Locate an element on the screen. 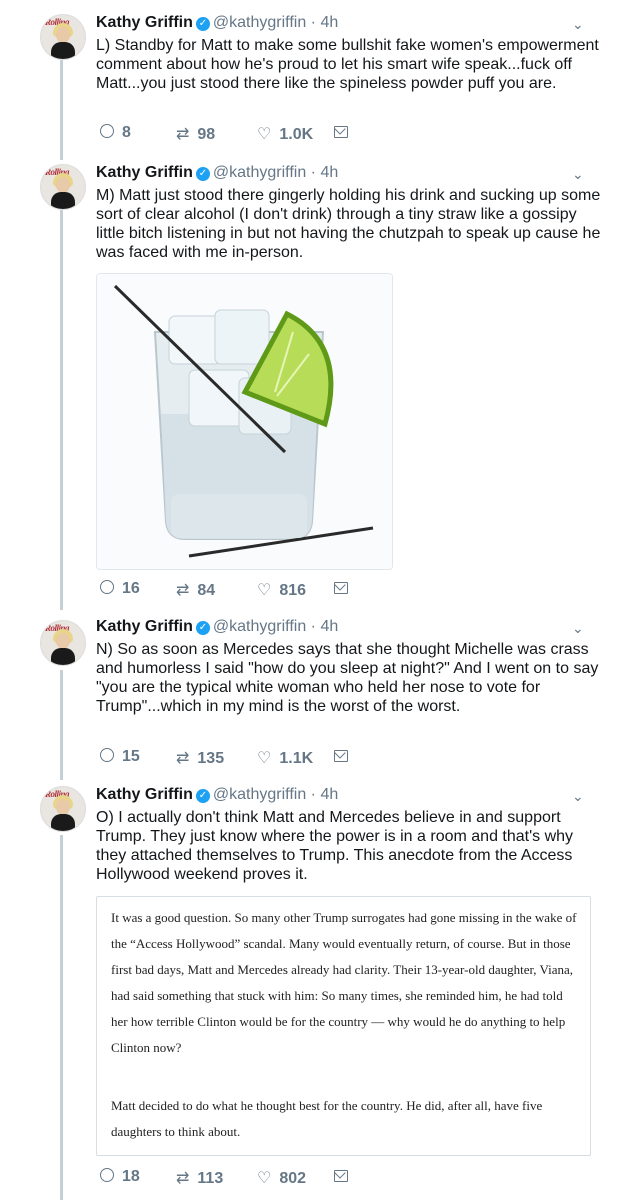  retweet-count: 98 is located at coordinates (206, 134).